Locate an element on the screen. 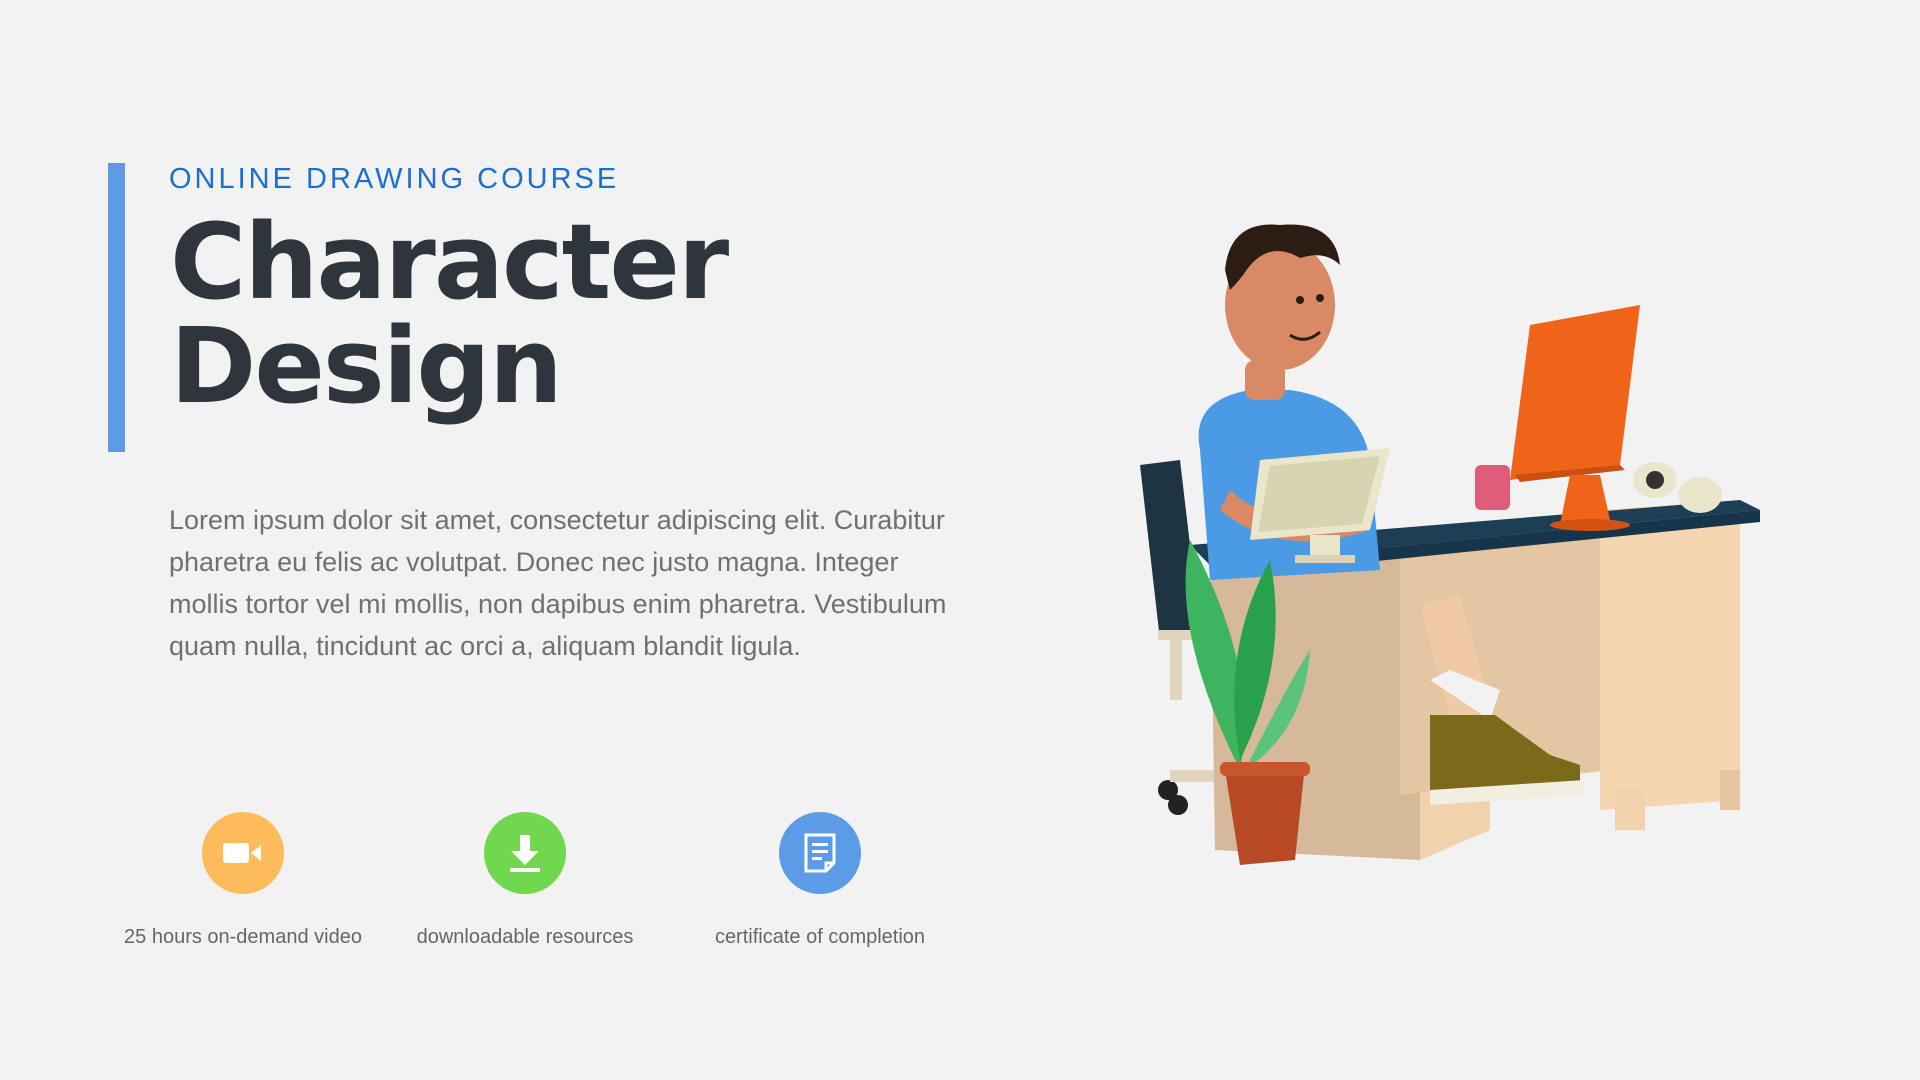 This screenshot has width=1920, height=1080. page-title: Character Design is located at coordinates (449, 314).